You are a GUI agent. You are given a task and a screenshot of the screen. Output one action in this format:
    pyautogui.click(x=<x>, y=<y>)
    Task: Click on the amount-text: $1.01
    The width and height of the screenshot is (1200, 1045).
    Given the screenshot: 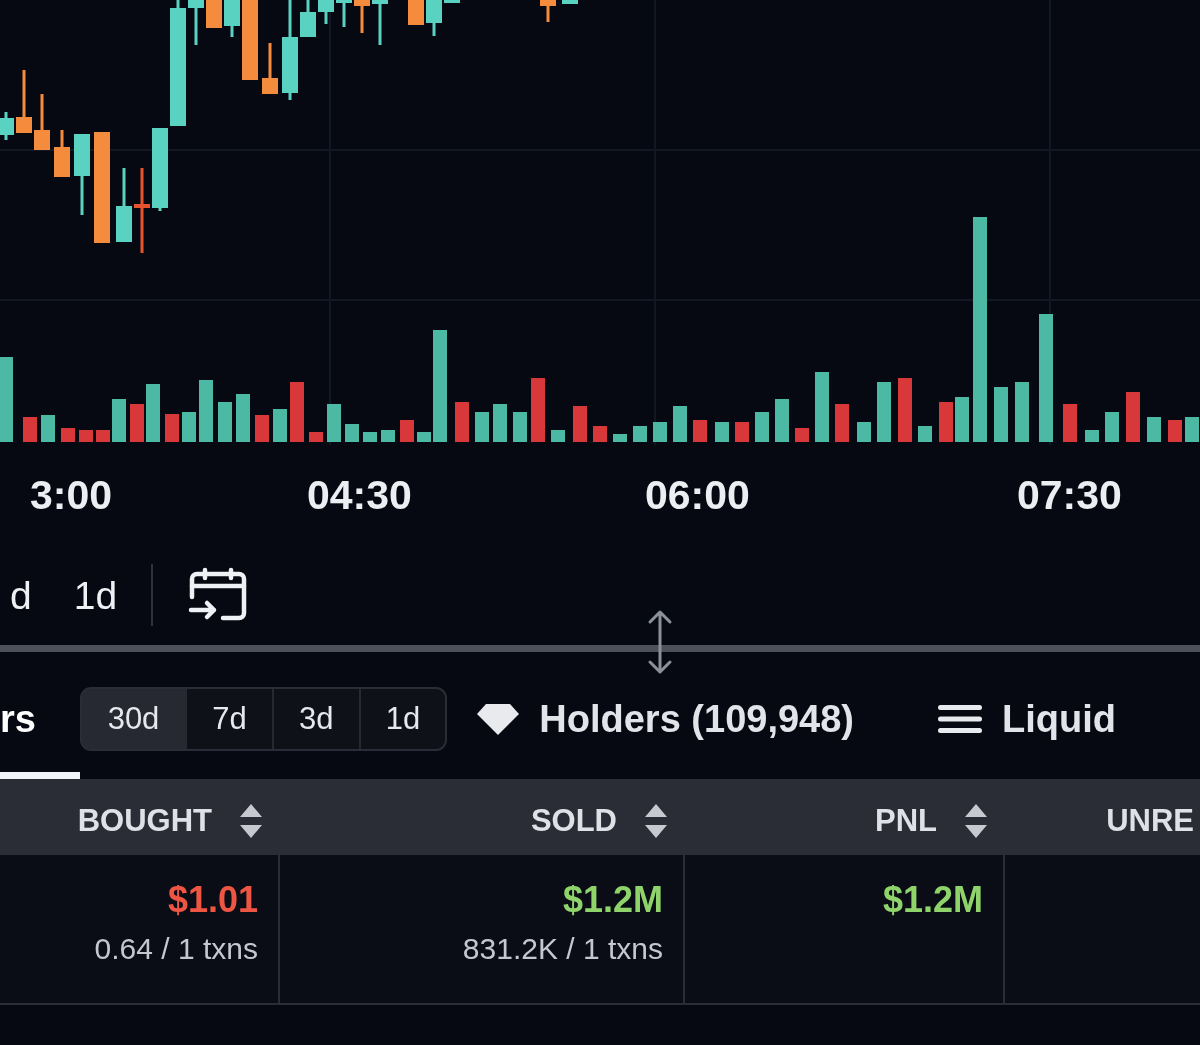 What is the action you would take?
    pyautogui.click(x=212, y=900)
    